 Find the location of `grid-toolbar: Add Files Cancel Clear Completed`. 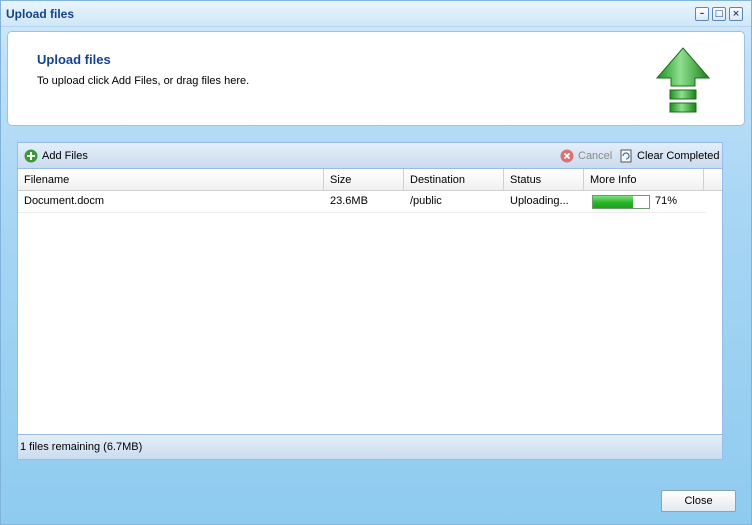

grid-toolbar: Add Files Cancel Clear Completed is located at coordinates (370, 156).